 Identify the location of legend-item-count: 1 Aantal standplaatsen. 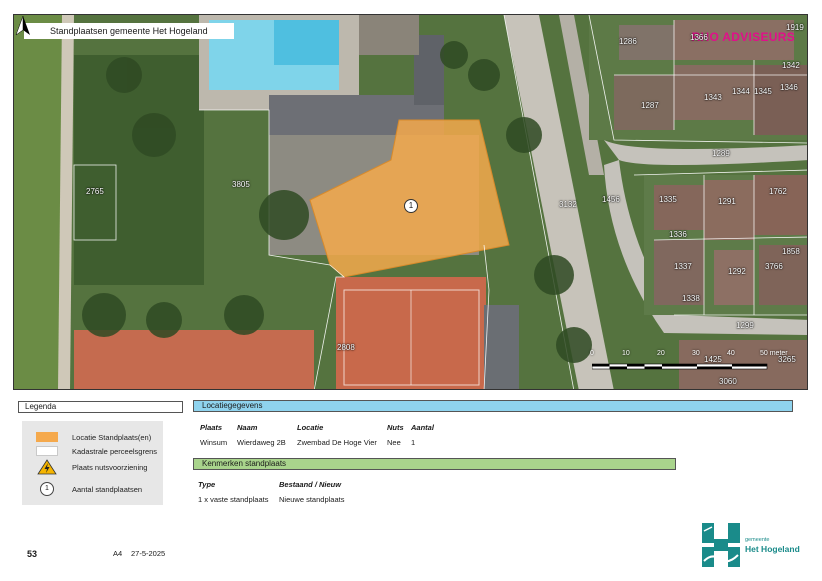
(89, 489).